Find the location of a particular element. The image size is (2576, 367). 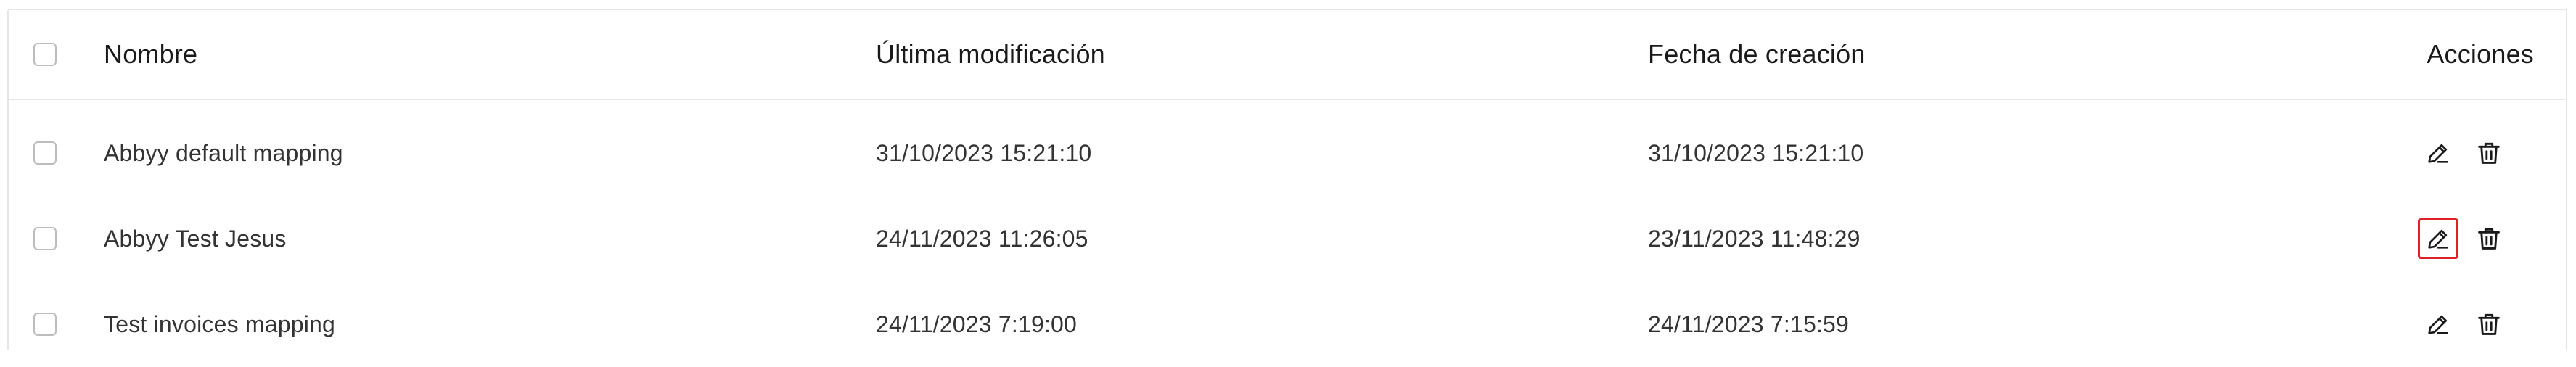

row-name-cell: Test invoices mapping is located at coordinates (219, 324).